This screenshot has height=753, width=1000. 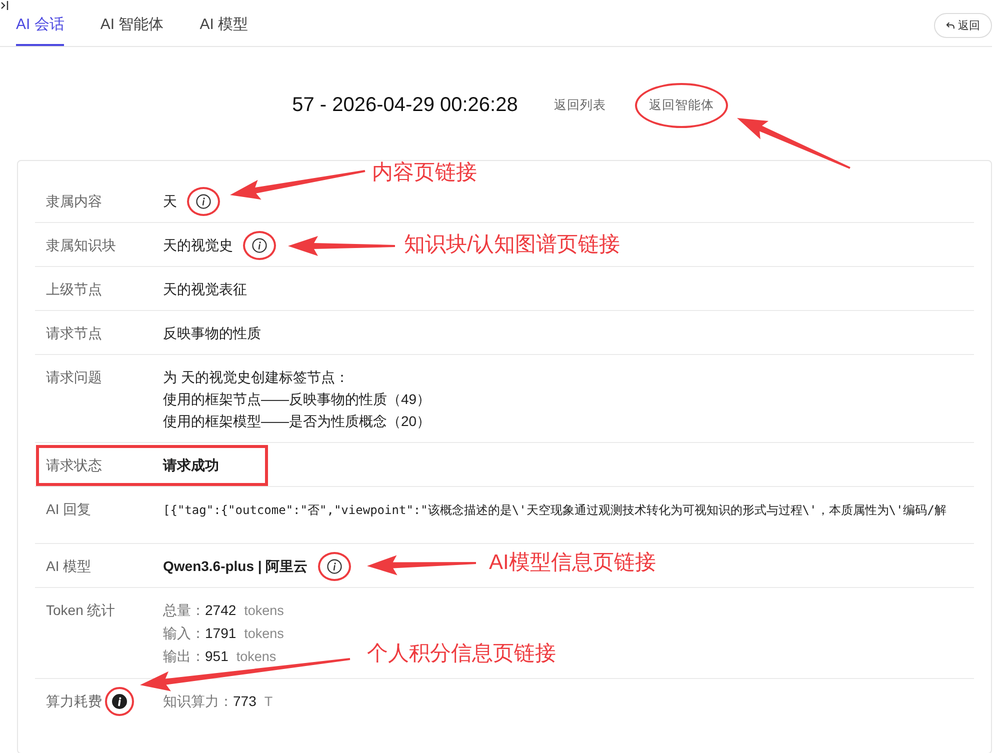 What do you see at coordinates (220, 610) in the screenshot?
I see `stat-value: 2742` at bounding box center [220, 610].